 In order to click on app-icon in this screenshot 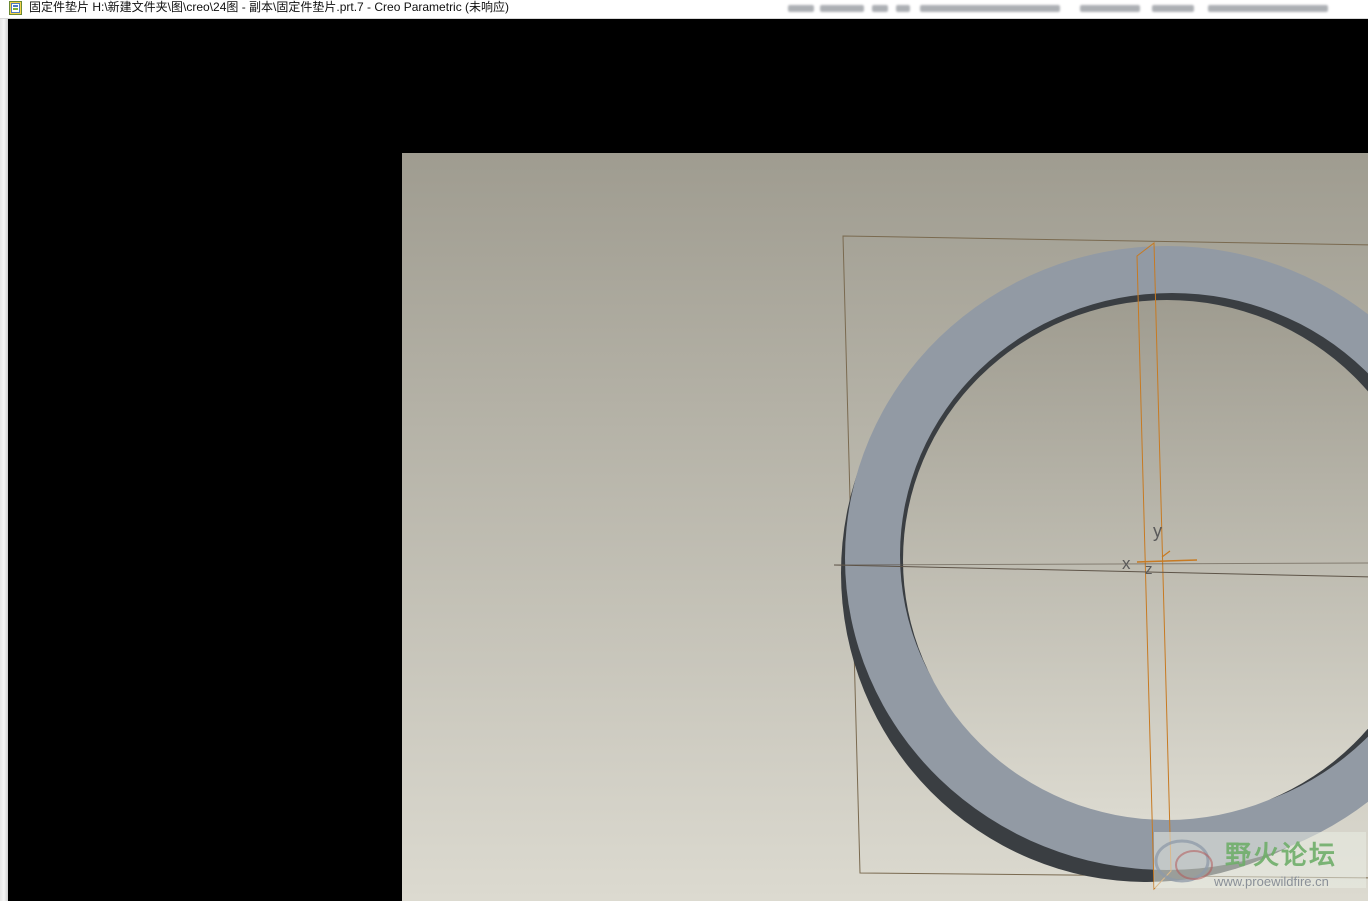, I will do `click(15, 8)`.